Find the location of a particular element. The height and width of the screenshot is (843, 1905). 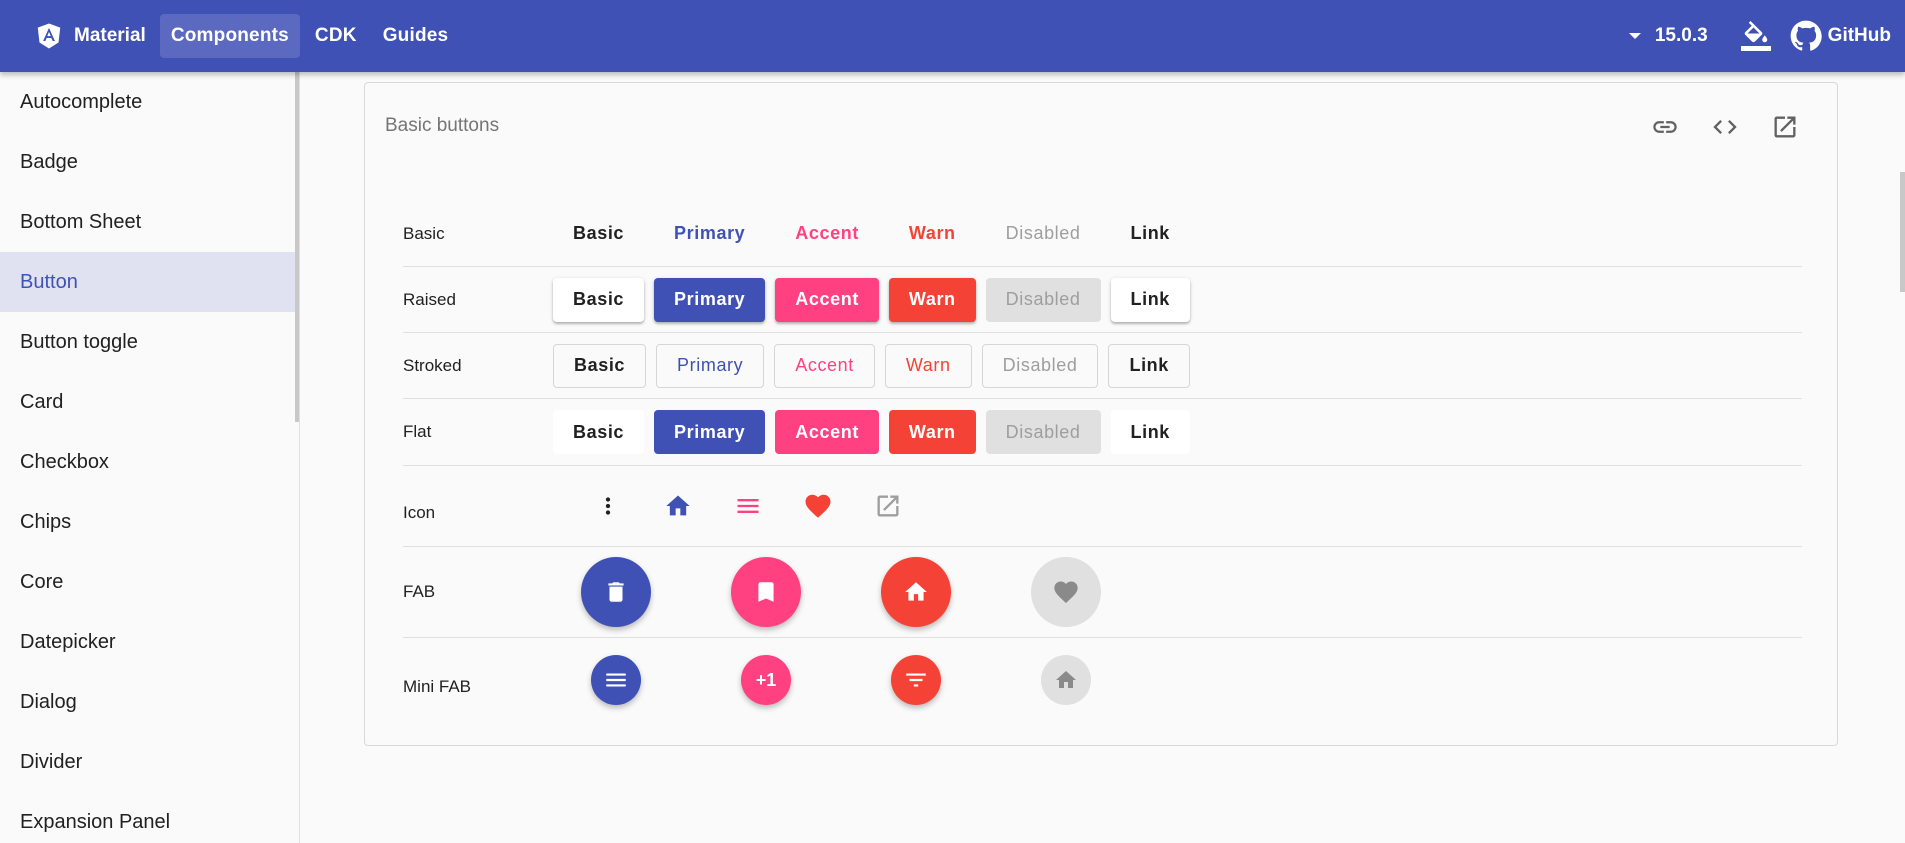

main-scrollbar is located at coordinates (1902, 232).